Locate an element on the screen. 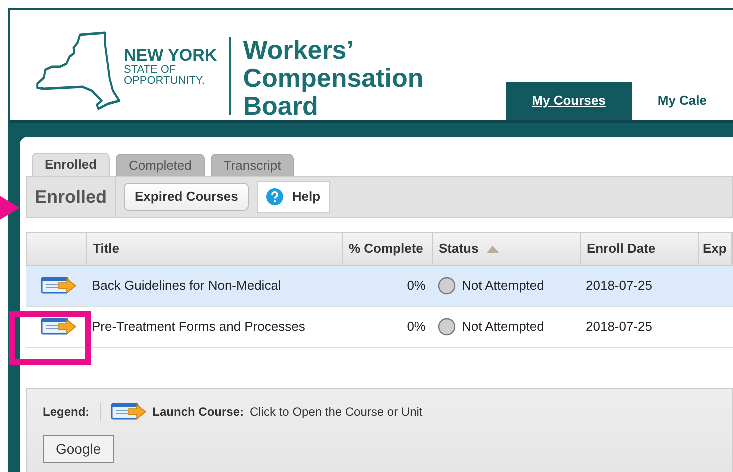 The width and height of the screenshot is (733, 472). google-button: Google is located at coordinates (78, 449).